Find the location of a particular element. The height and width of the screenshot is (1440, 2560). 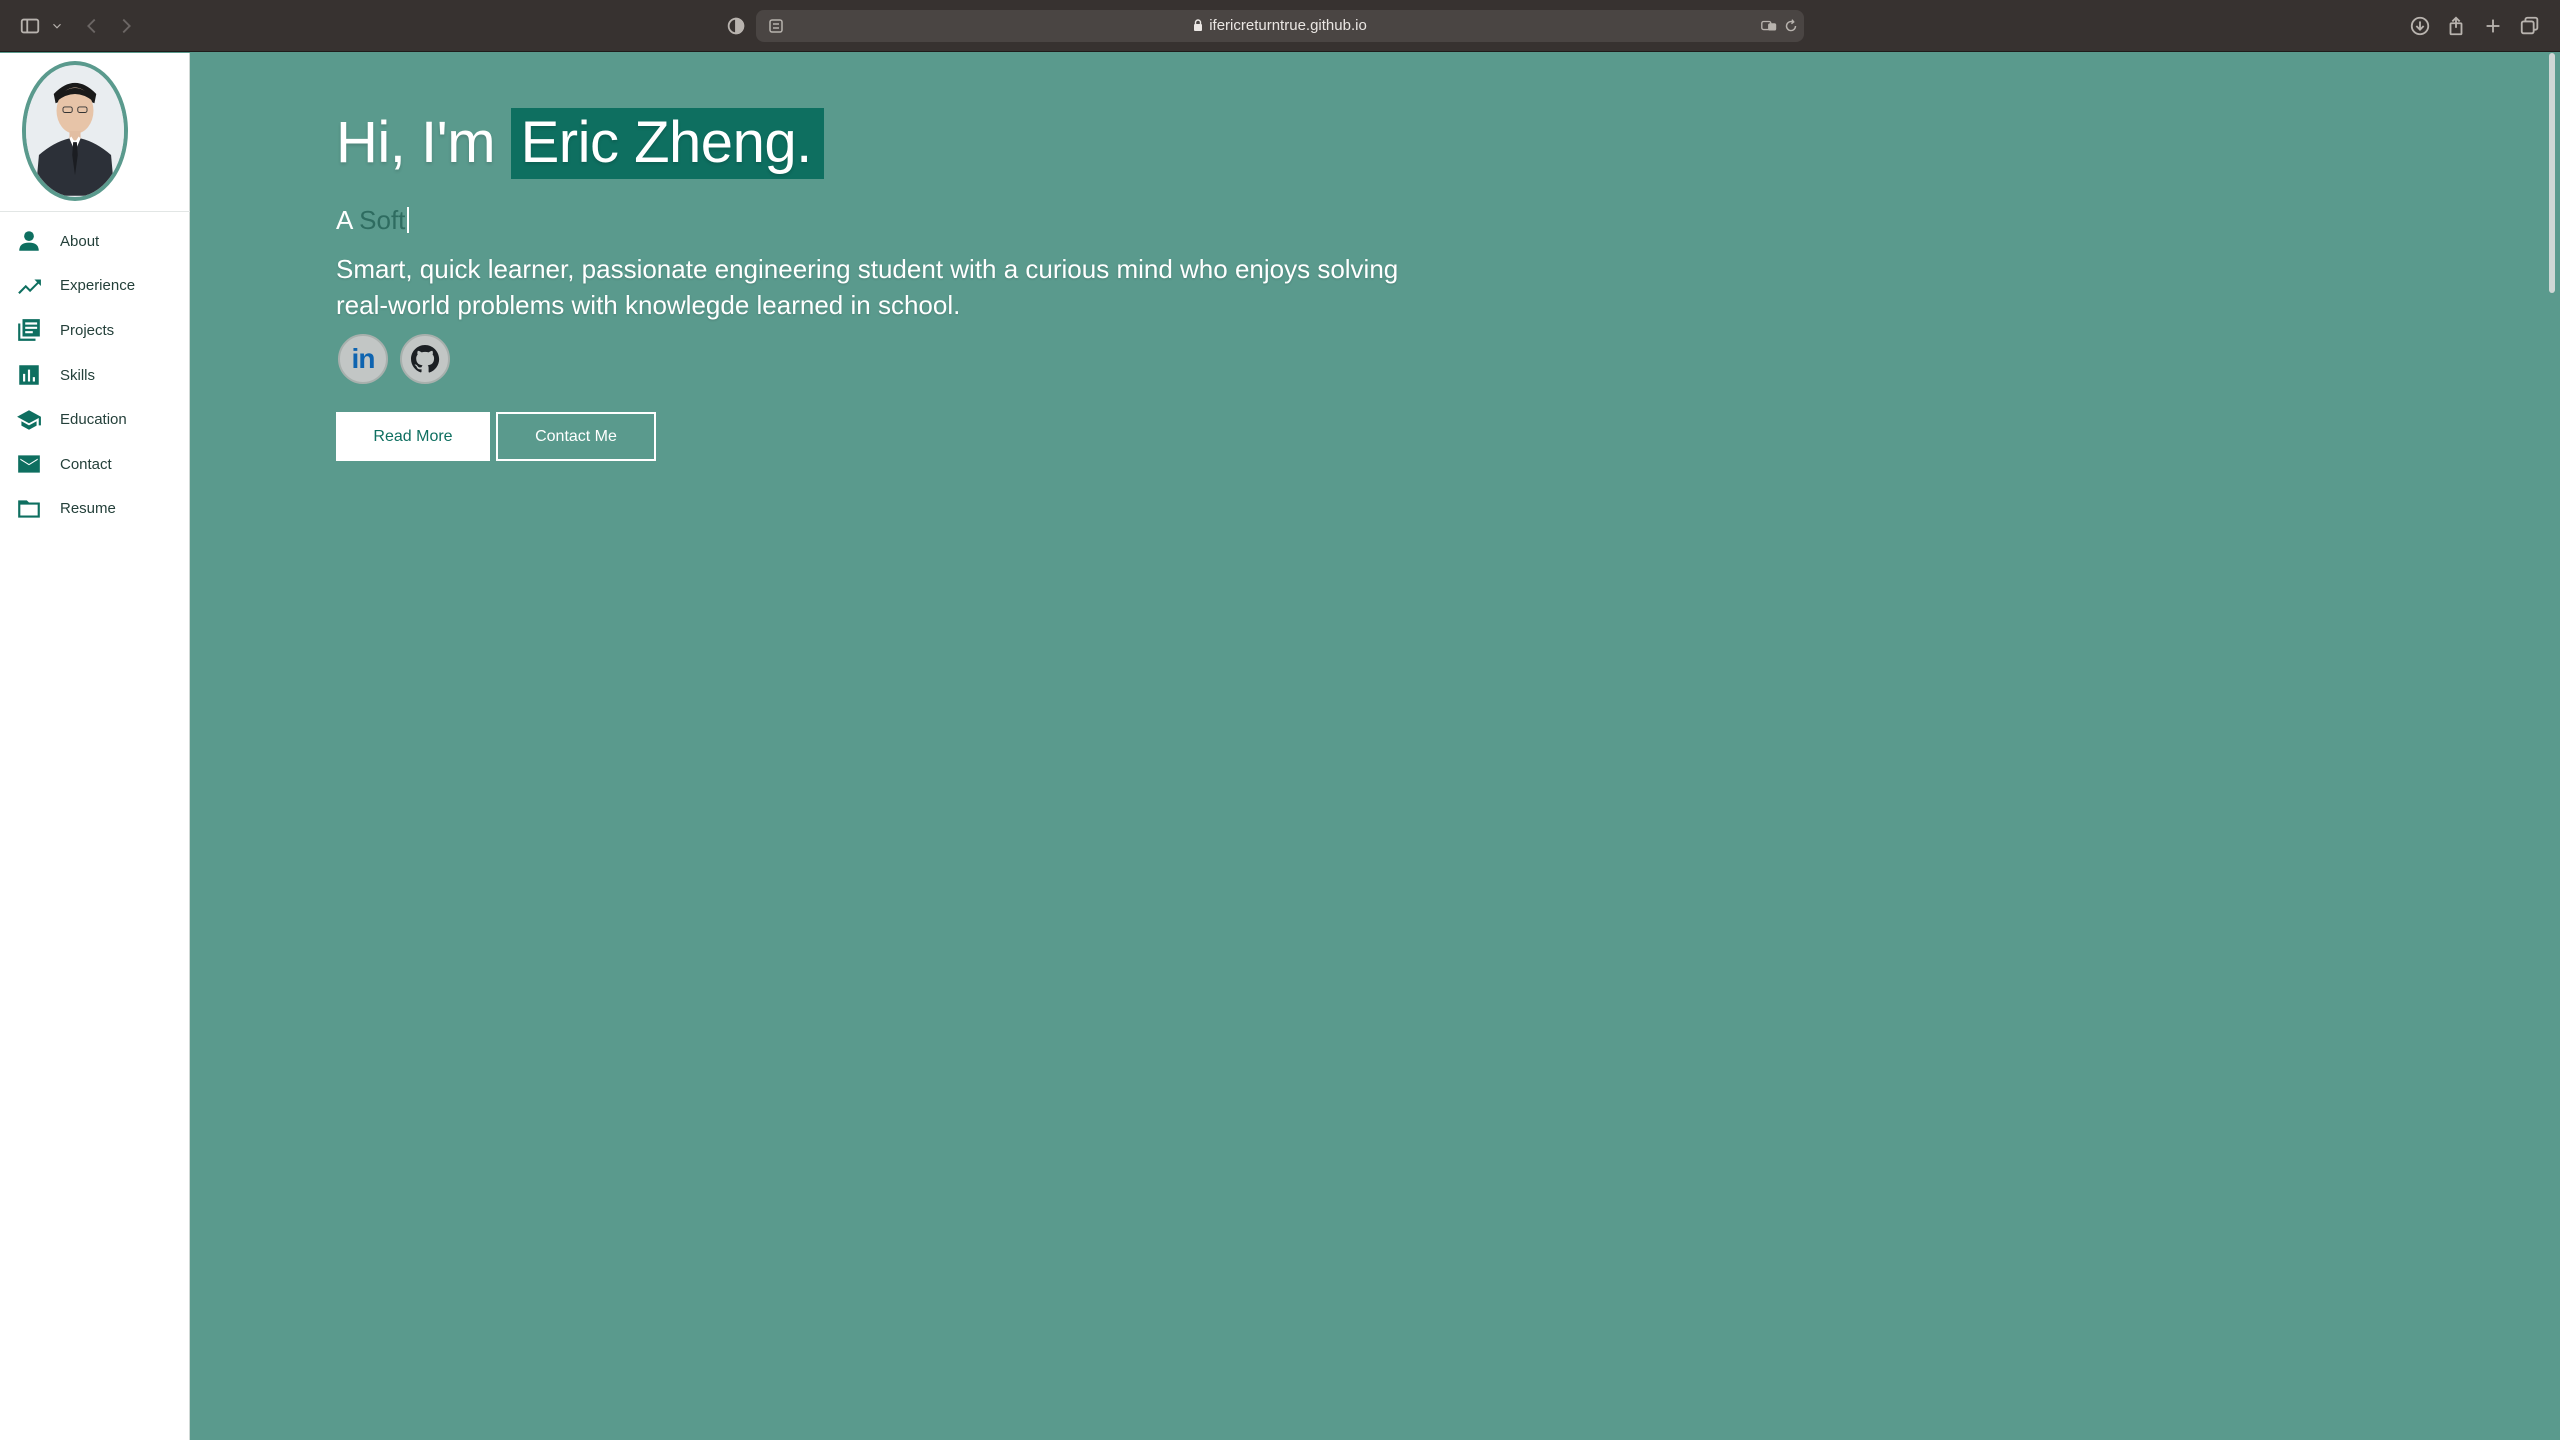

hero-buttons: Read More Contact Me is located at coordinates (496, 436).